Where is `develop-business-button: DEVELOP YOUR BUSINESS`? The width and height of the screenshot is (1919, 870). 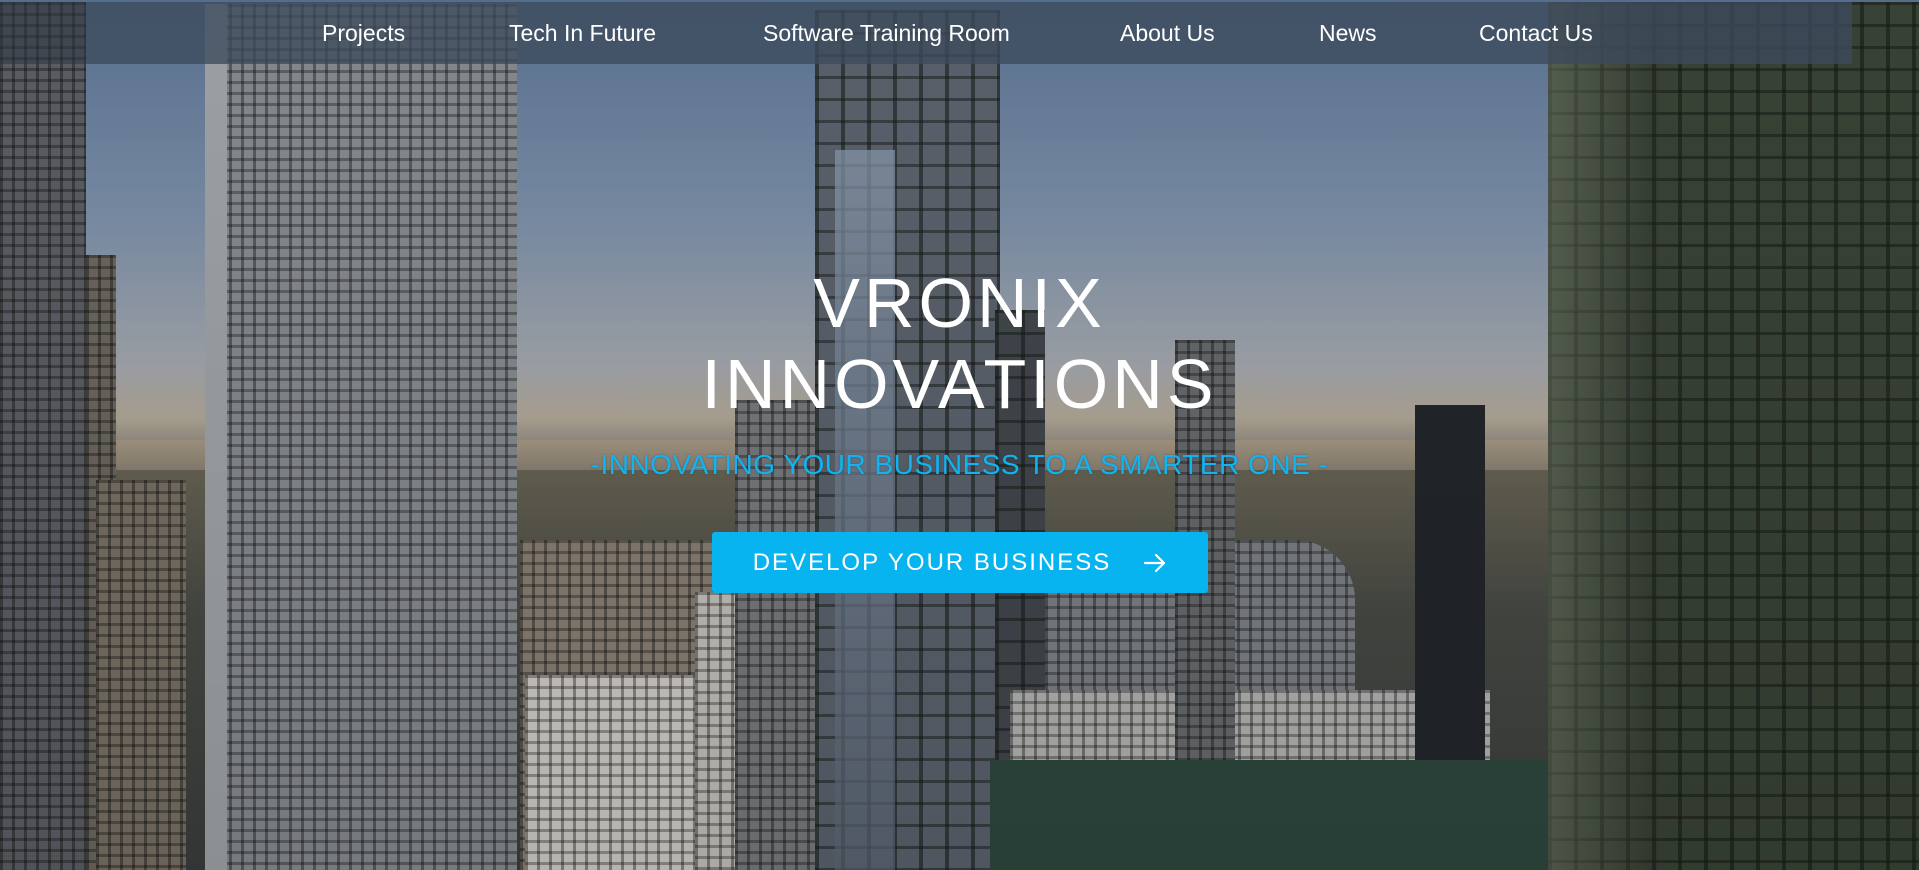 develop-business-button: DEVELOP YOUR BUSINESS is located at coordinates (960, 562).